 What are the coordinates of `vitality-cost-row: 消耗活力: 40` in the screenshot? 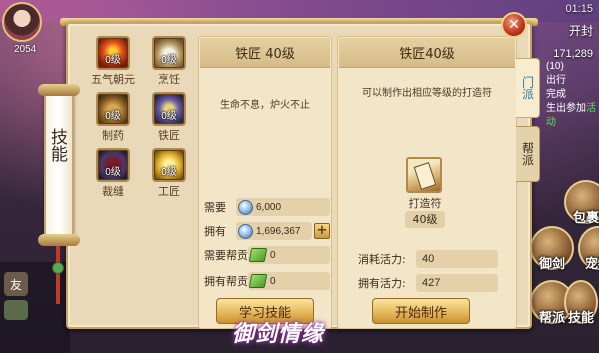 It's located at (428, 259).